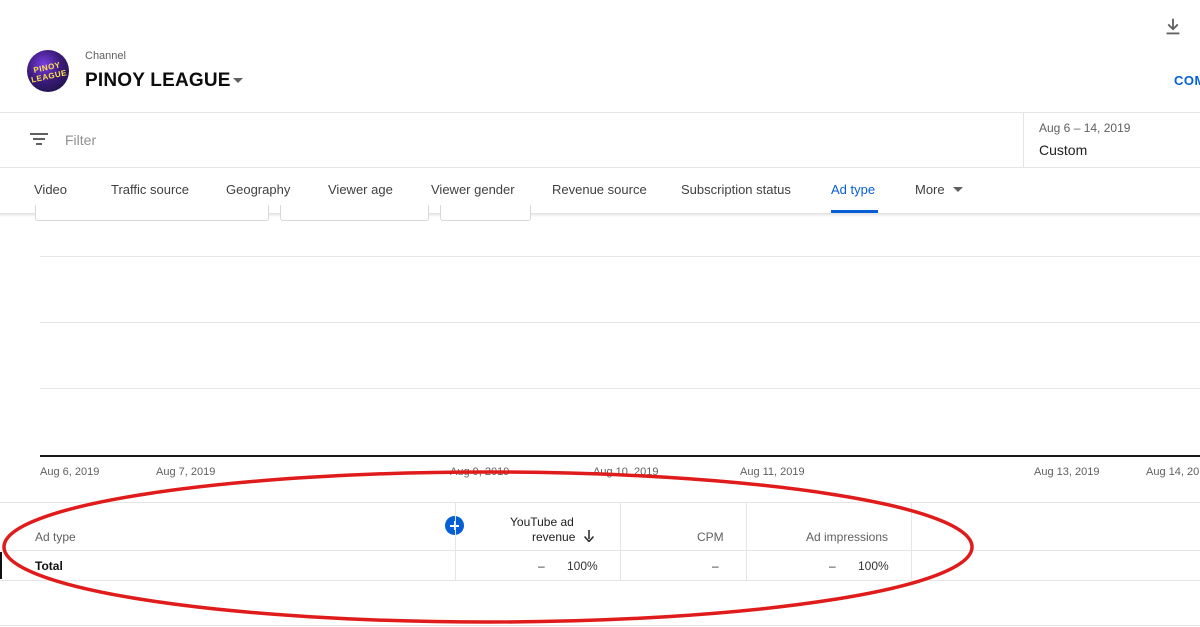  What do you see at coordinates (49, 566) in the screenshot?
I see `total-label: Total` at bounding box center [49, 566].